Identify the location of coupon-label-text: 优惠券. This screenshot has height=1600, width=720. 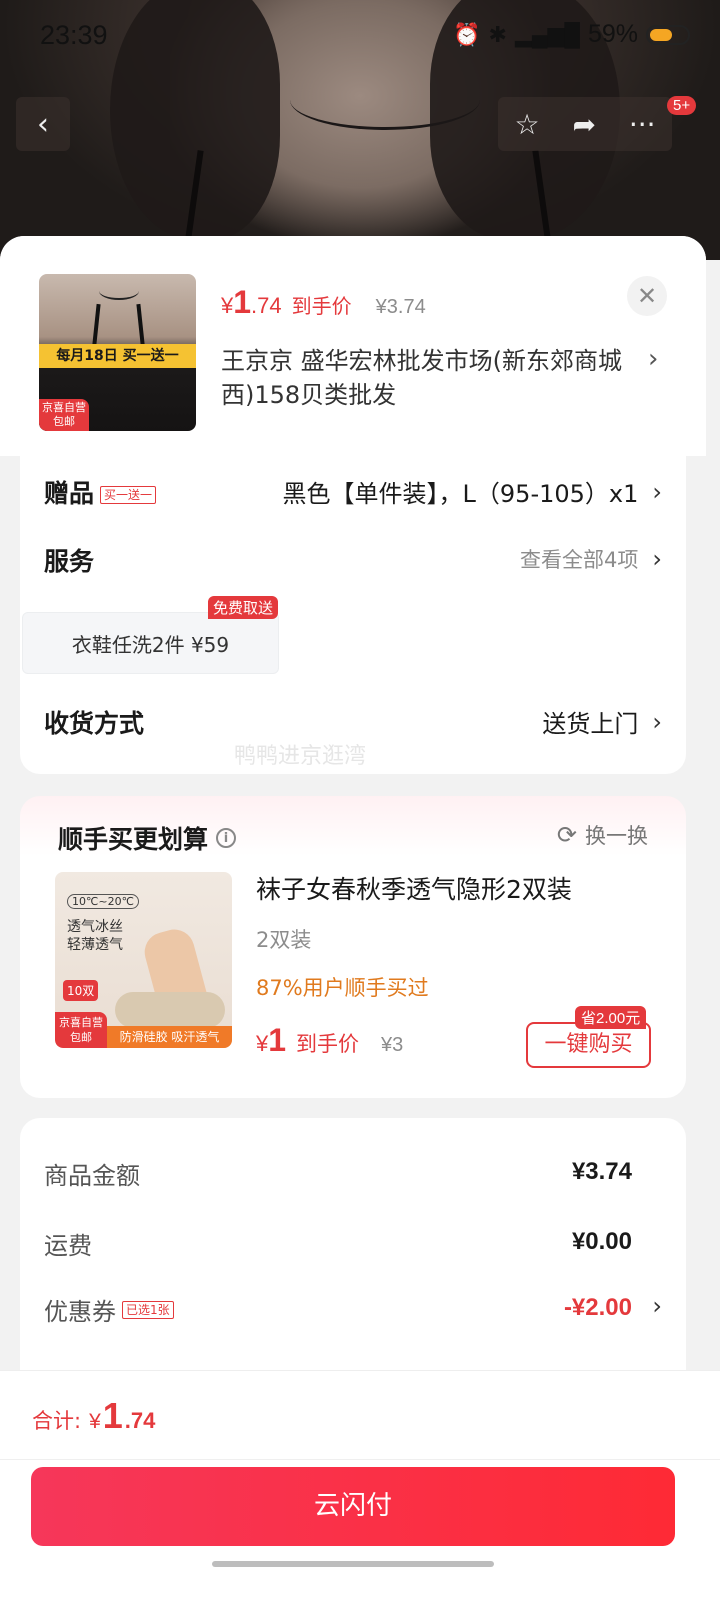
(80, 1312).